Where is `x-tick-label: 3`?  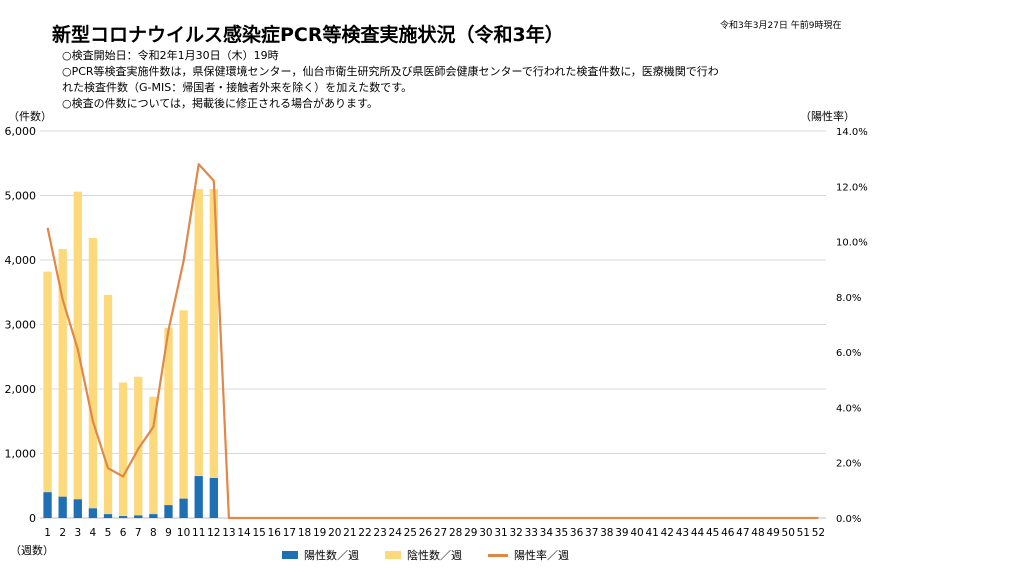
x-tick-label: 3 is located at coordinates (77, 533).